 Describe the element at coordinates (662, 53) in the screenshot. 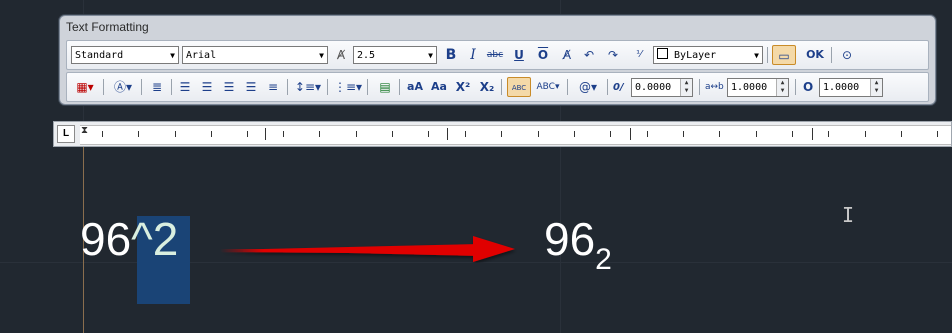

I see `color-swatch` at that location.